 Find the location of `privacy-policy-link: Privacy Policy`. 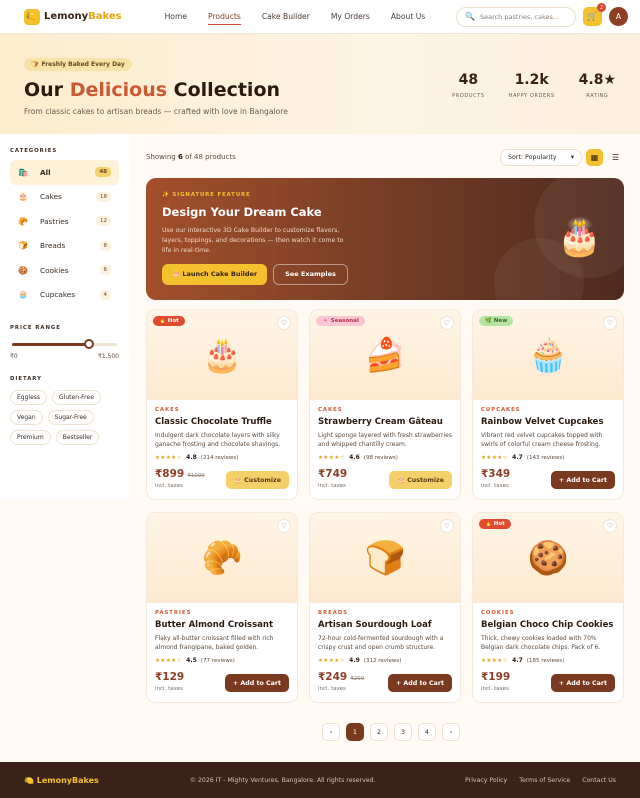

privacy-policy-link: Privacy Policy is located at coordinates (486, 780).